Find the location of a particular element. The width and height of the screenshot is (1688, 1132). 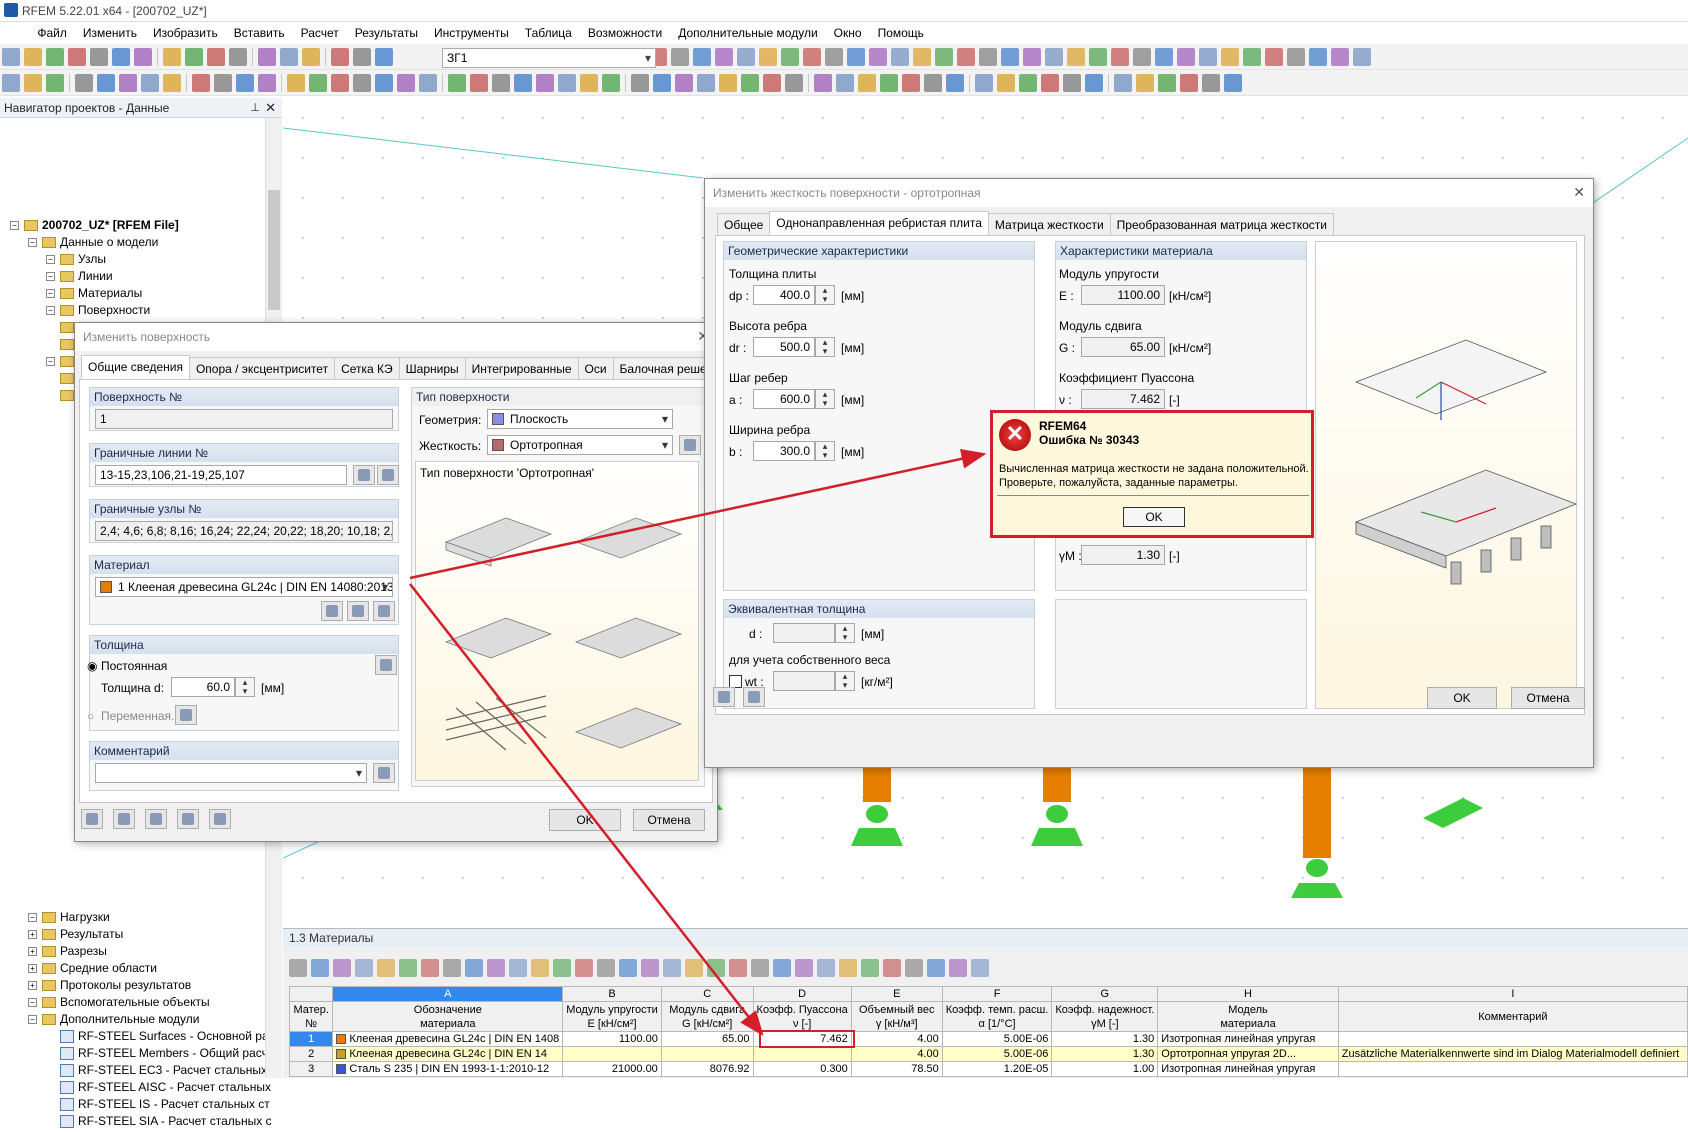

col-letter: H is located at coordinates (1248, 994).